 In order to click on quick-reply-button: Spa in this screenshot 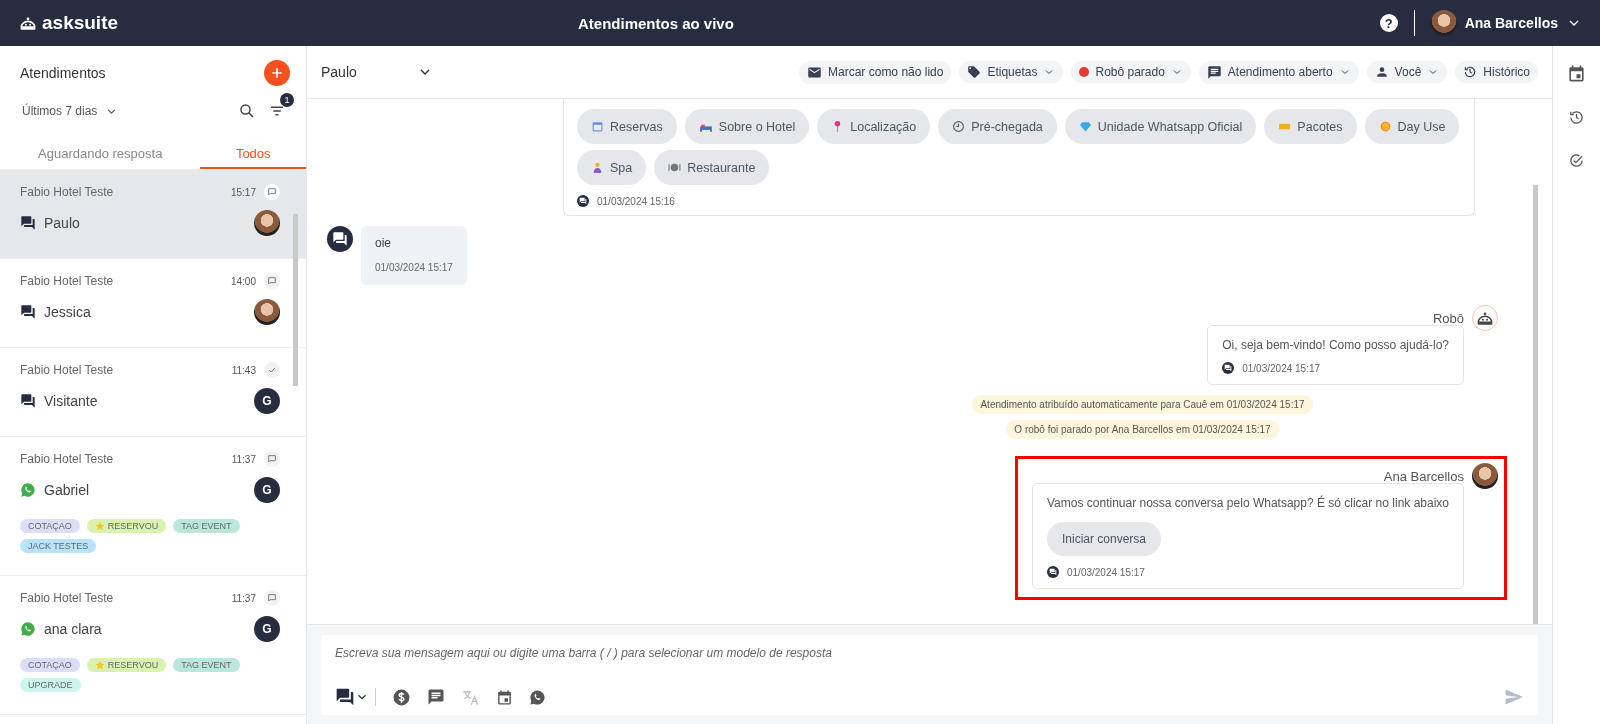, I will do `click(612, 167)`.